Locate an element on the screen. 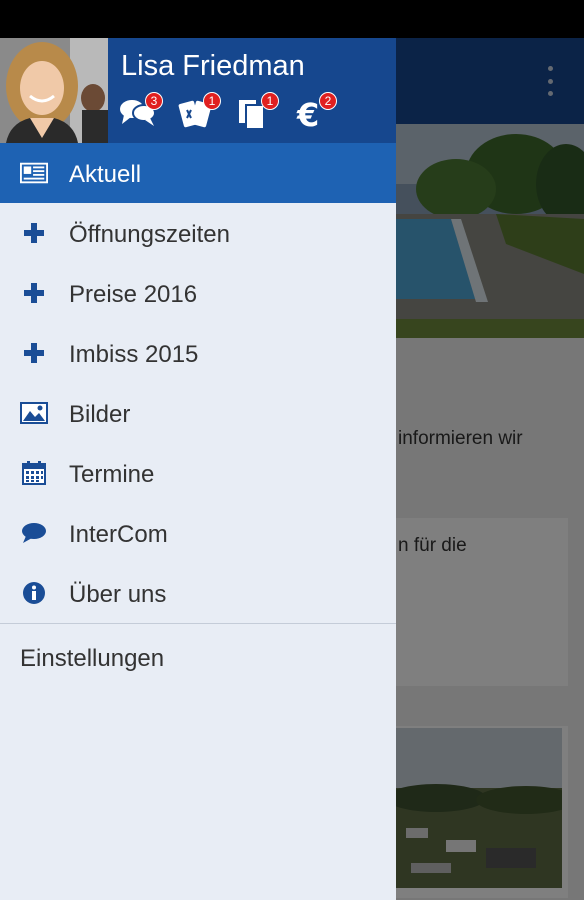 The width and height of the screenshot is (584, 900). image-icon is located at coordinates (34, 413).